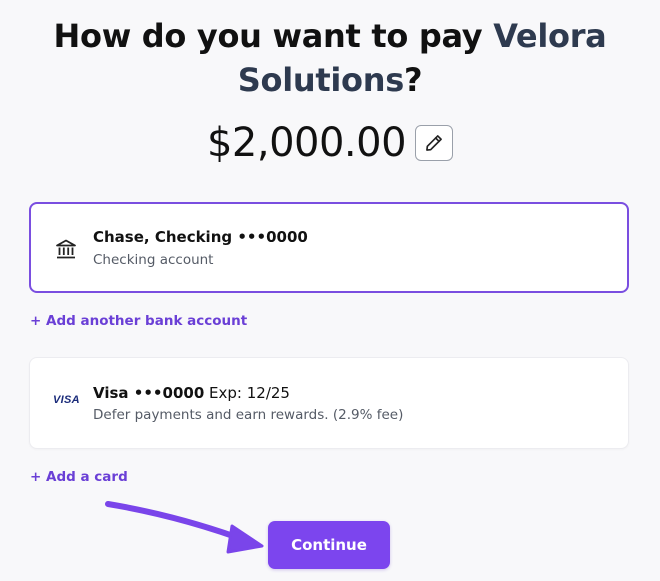 The image size is (660, 581). Describe the element at coordinates (138, 321) in the screenshot. I see `add-bank-account-link: + Add another bank account` at that location.